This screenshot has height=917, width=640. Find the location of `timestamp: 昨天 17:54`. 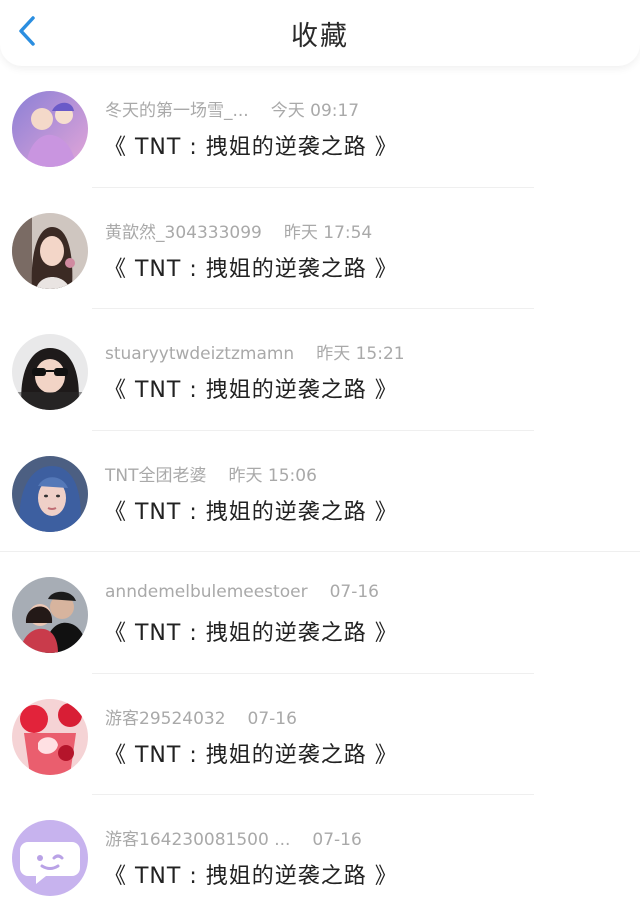

timestamp: 昨天 17:54 is located at coordinates (328, 232).